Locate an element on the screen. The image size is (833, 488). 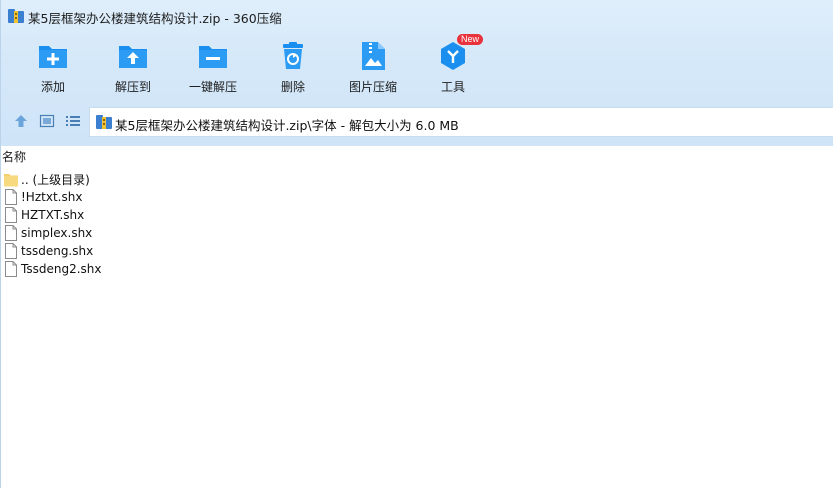
file-name: simplex.shx is located at coordinates (57, 233).